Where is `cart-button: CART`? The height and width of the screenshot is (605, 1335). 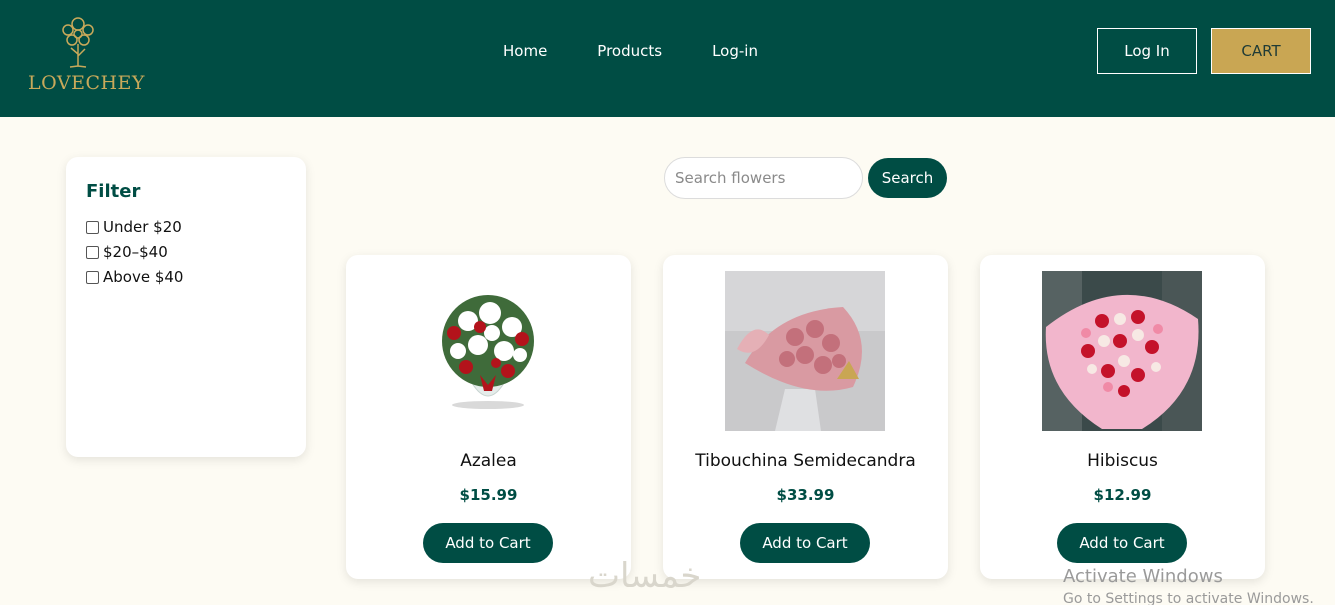
cart-button: CART is located at coordinates (1261, 51).